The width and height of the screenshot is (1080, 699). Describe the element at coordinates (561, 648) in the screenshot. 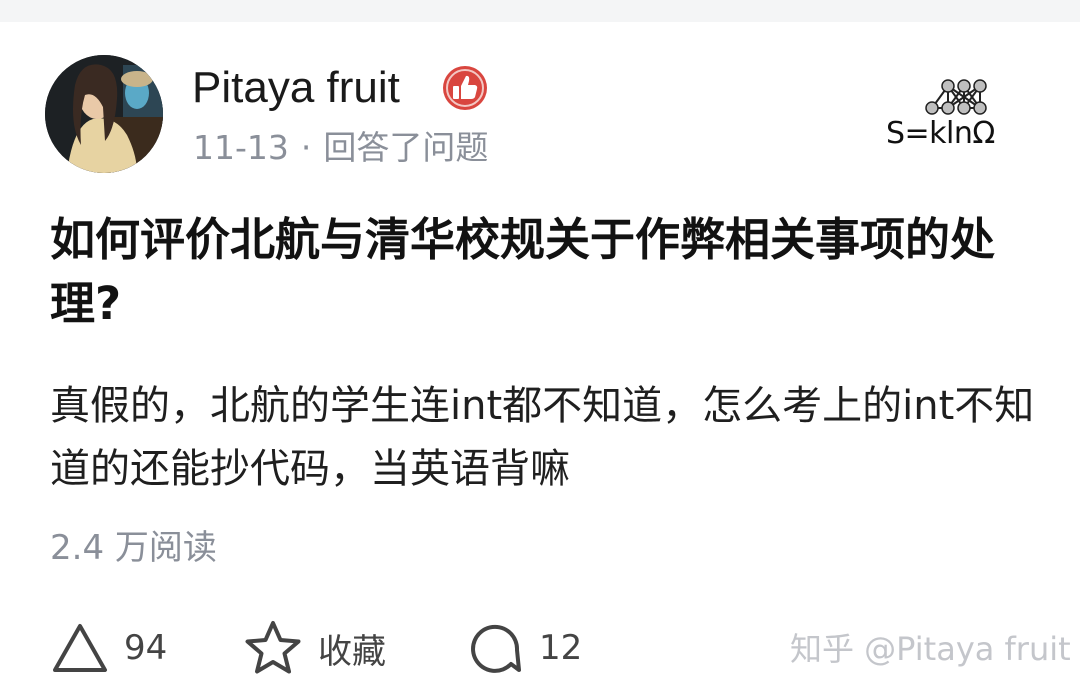

I see `comment-count: 12` at that location.